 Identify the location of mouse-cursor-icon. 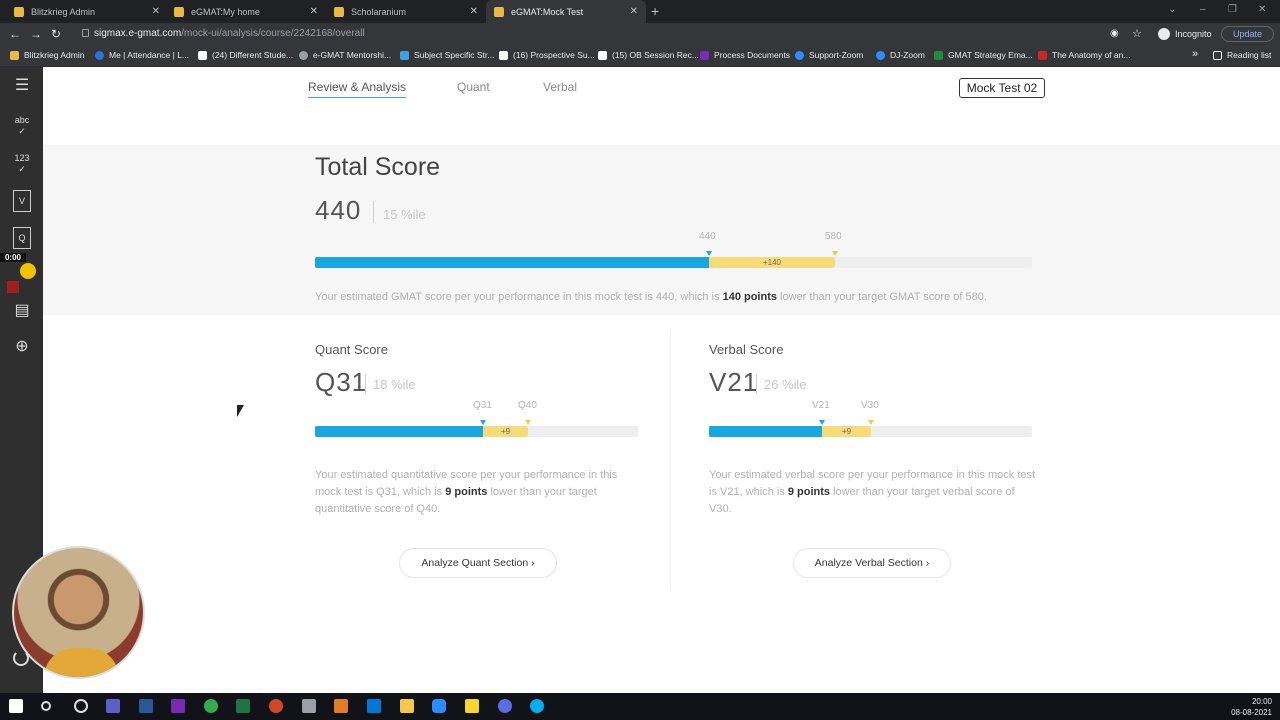
(240, 411).